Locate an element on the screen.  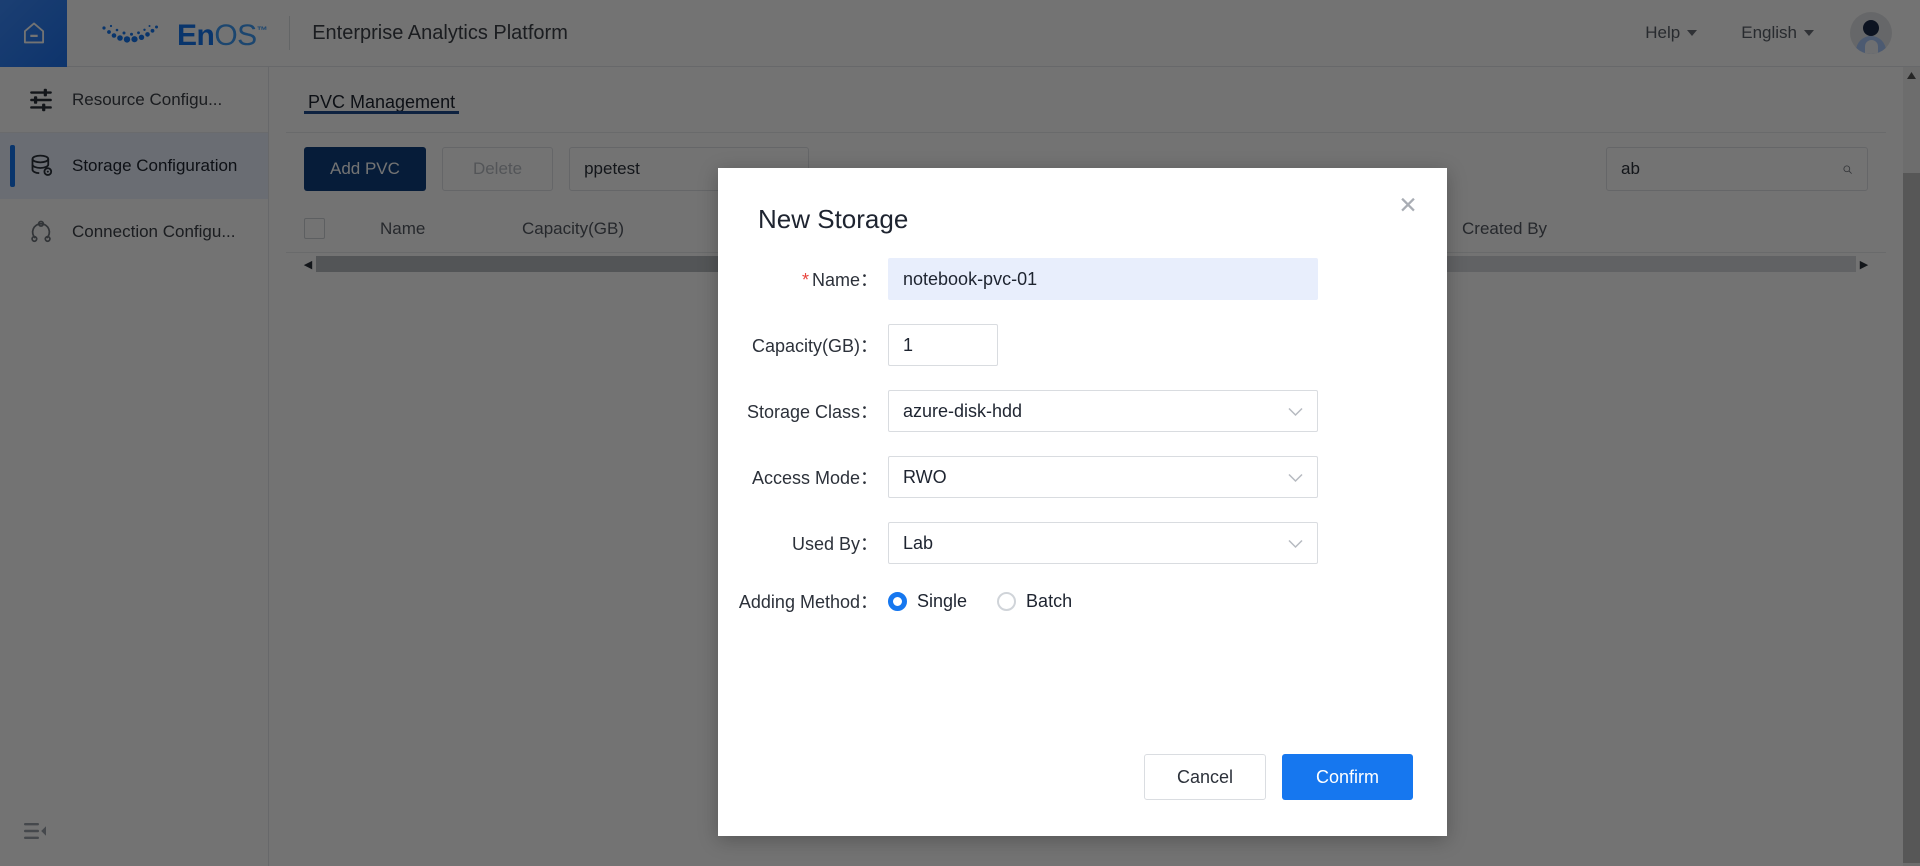
radio-batch-label: Batch is located at coordinates (1049, 600).